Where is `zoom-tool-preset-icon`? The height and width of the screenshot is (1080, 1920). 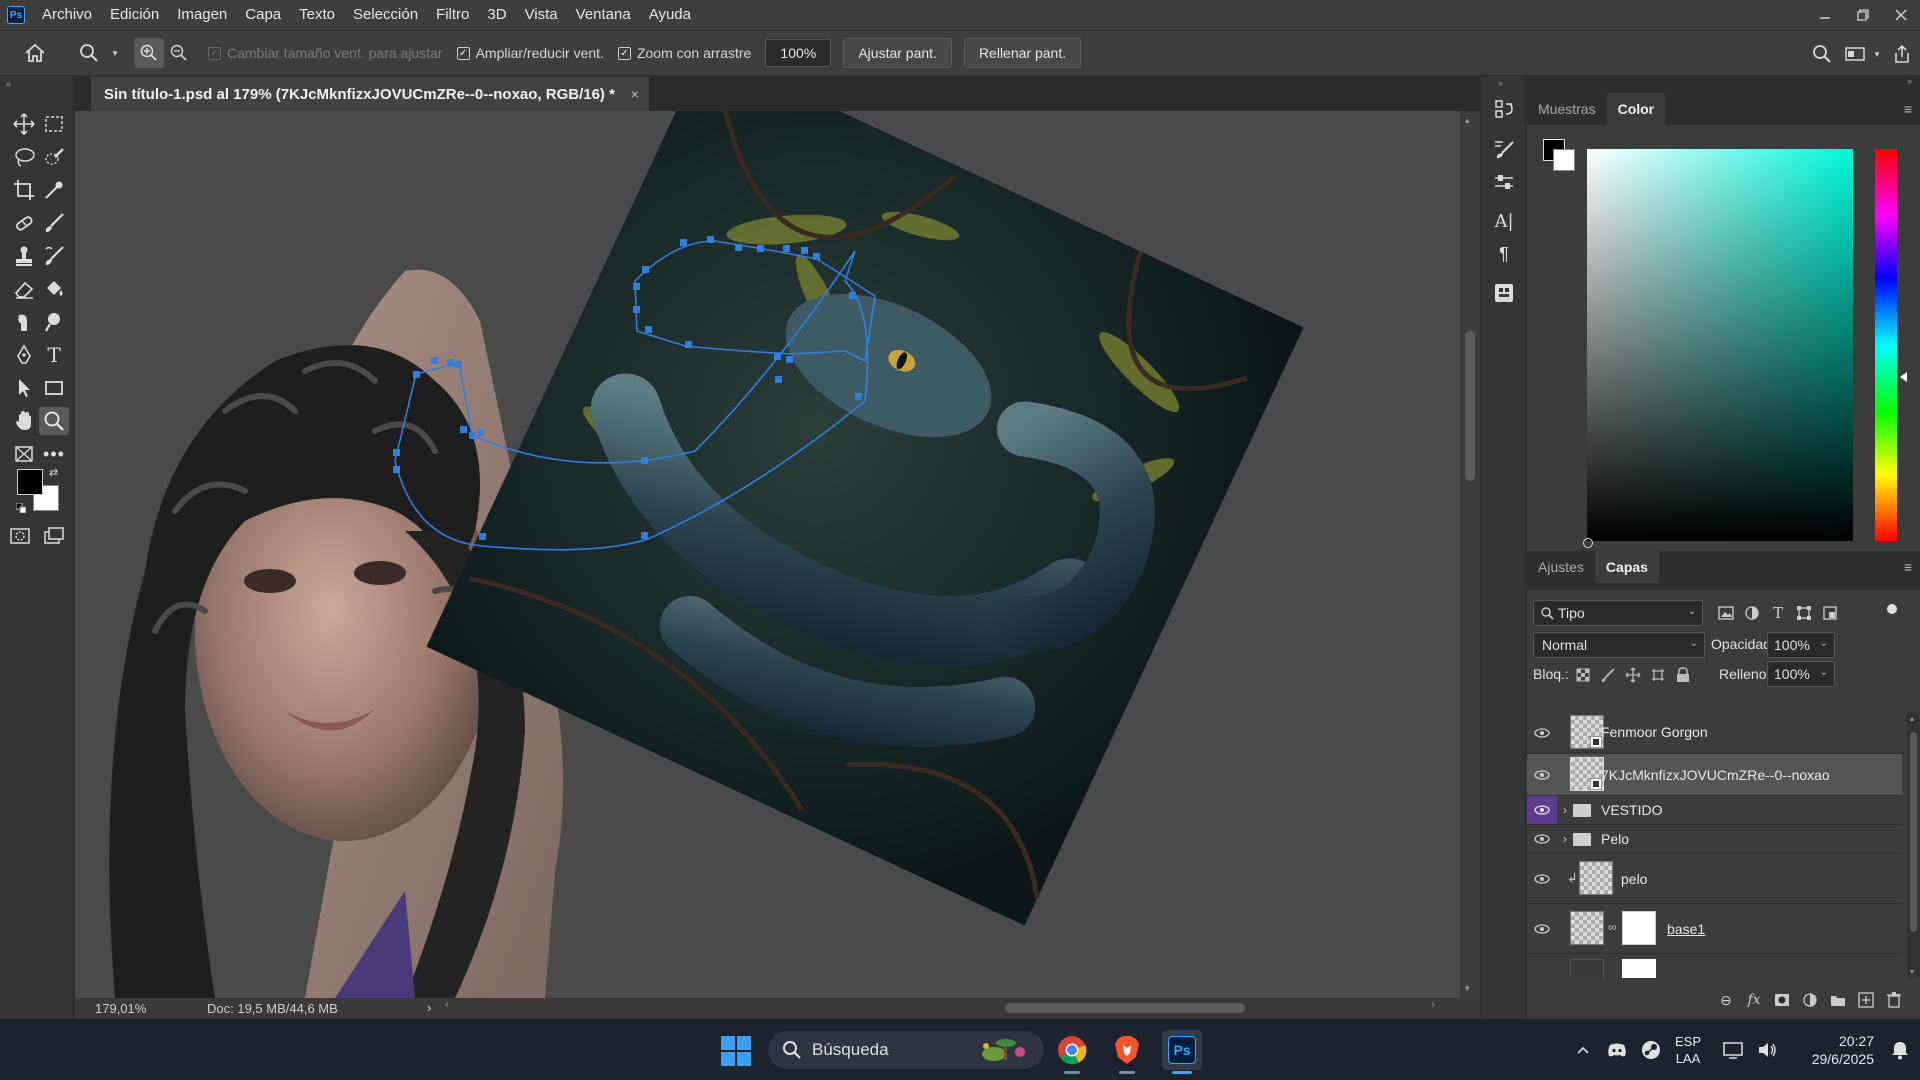
zoom-tool-preset-icon is located at coordinates (89, 53).